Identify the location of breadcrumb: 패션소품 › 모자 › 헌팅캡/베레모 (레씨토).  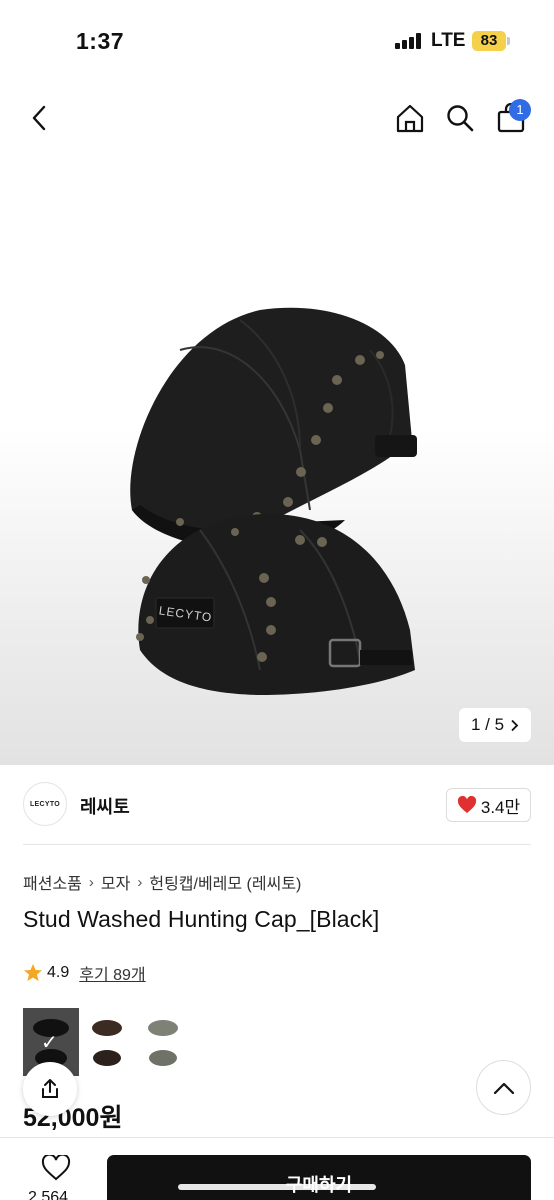
(162, 882).